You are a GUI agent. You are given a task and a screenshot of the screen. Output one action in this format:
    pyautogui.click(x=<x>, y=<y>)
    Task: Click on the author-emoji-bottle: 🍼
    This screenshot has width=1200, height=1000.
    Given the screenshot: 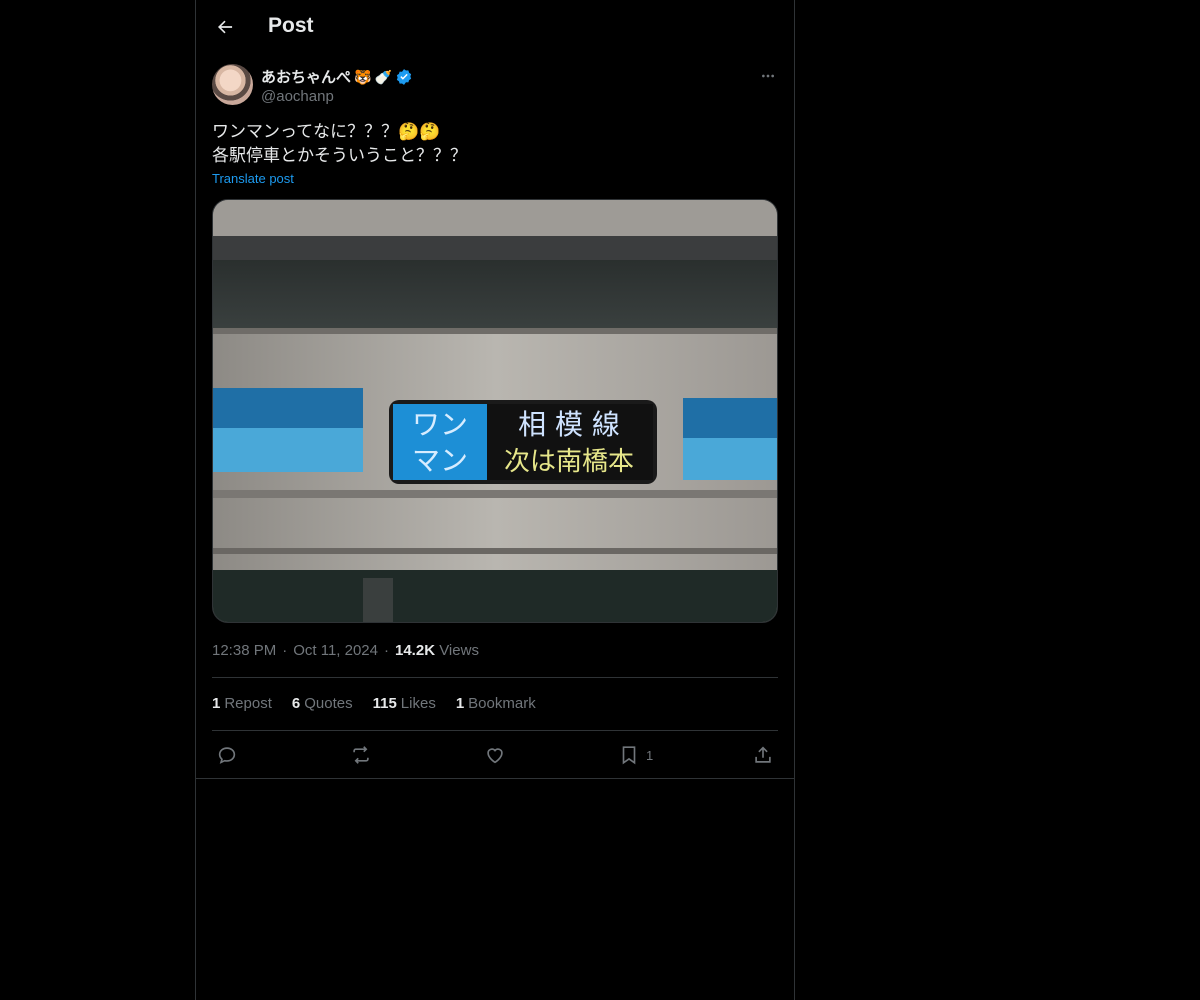 What is the action you would take?
    pyautogui.click(x=383, y=76)
    